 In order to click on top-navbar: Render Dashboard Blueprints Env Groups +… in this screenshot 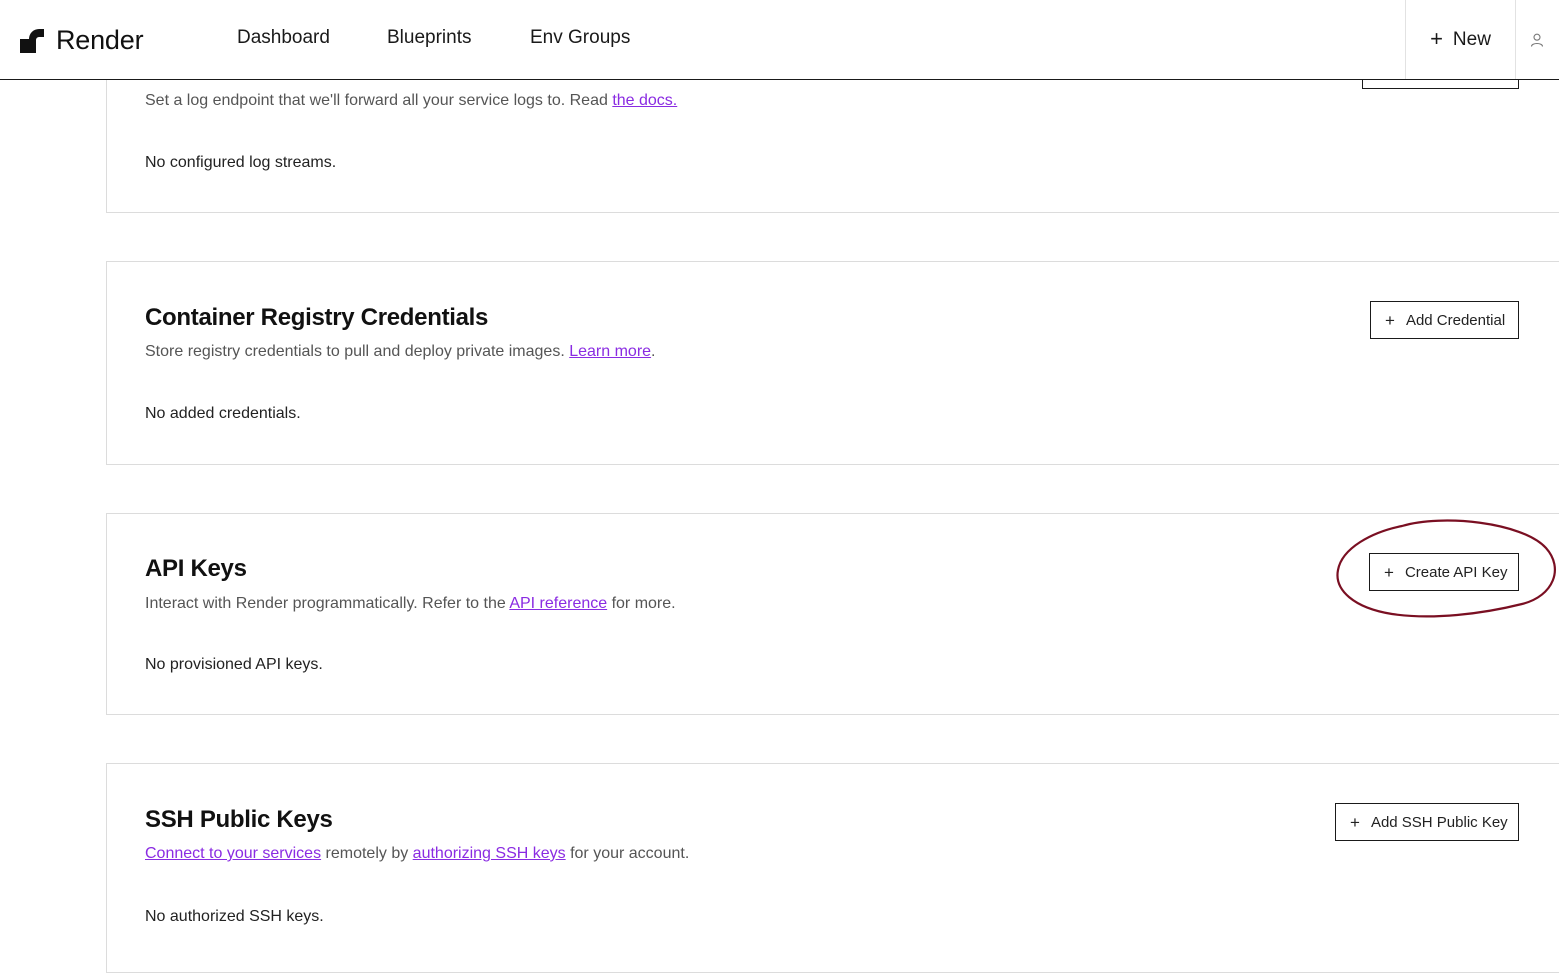, I will do `click(779, 40)`.